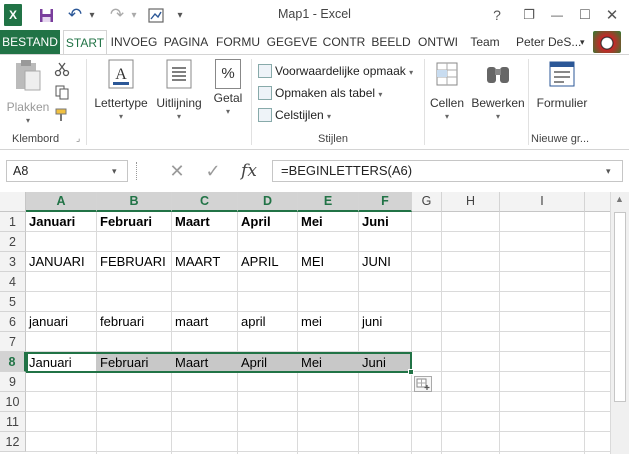  I want to click on tab-bestand: BESTAND, so click(30, 42).